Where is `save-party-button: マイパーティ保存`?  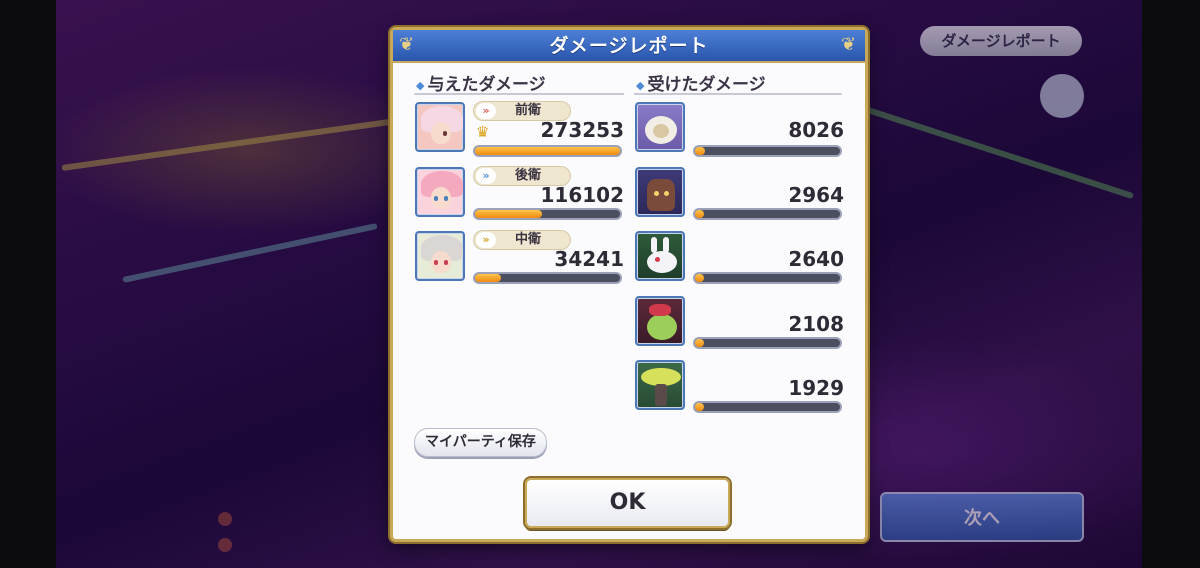 save-party-button: マイパーティ保存 is located at coordinates (480, 442).